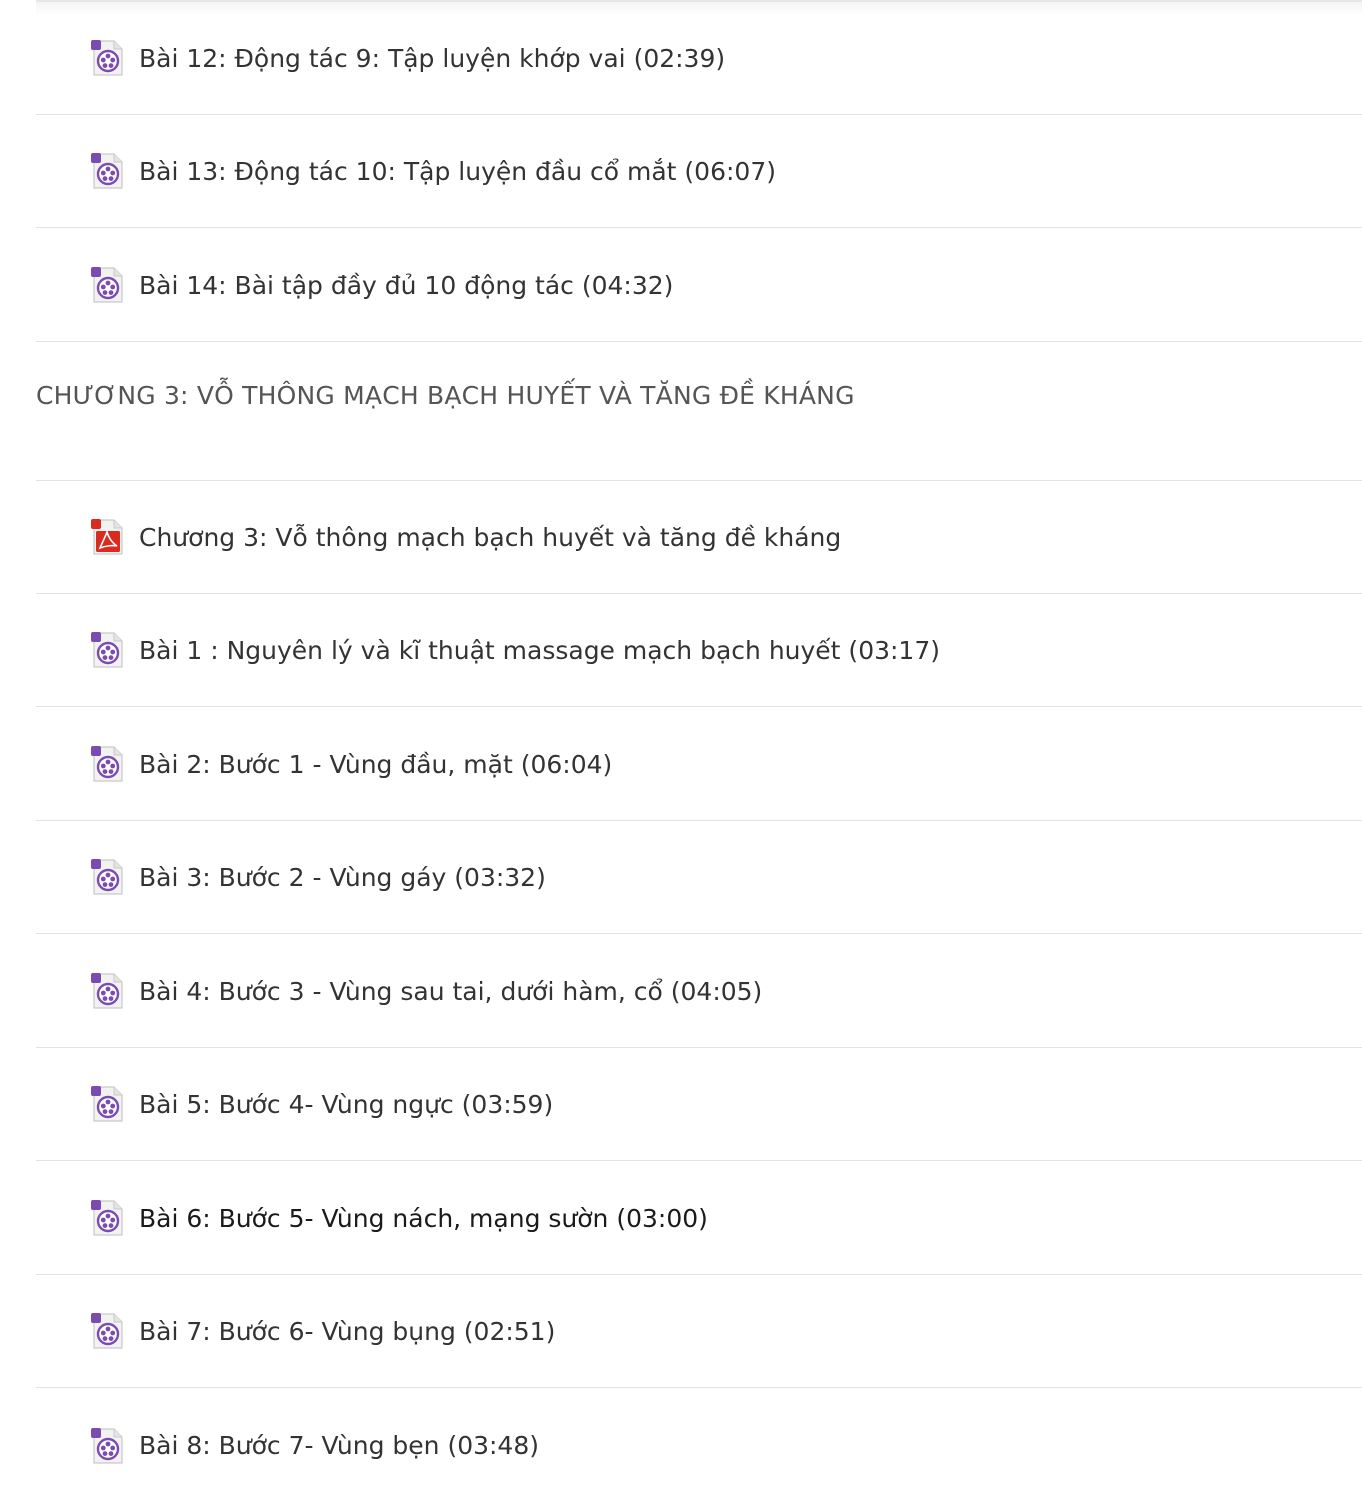 This screenshot has height=1502, width=1362. Describe the element at coordinates (699, 1445) in the screenshot. I see `lesson-row: Bài 8: Bước 7- Vùng bẹn (03:48)` at that location.